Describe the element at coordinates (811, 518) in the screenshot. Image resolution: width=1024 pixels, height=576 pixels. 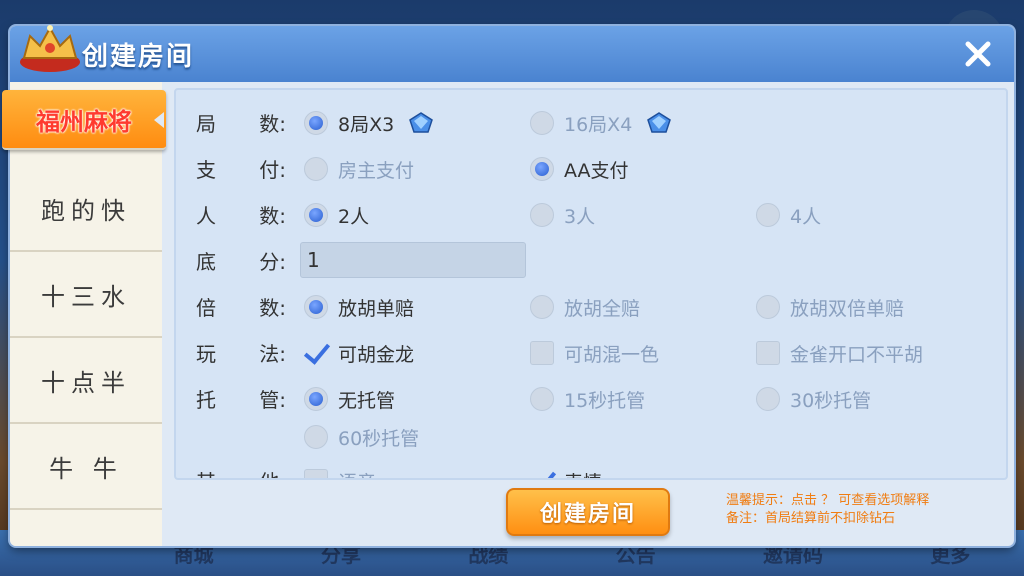
I see `hint-line-2: 备注：首局结算前不扣除钻石` at that location.